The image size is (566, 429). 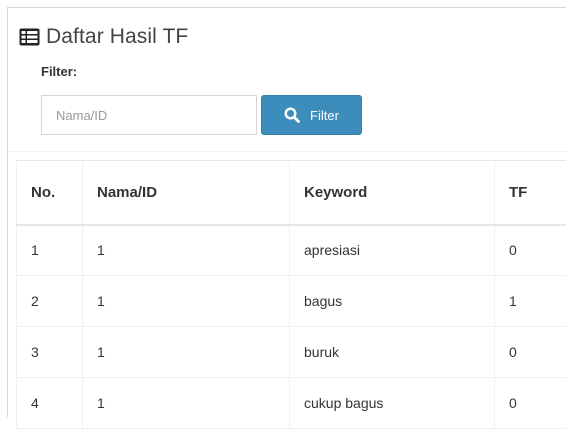 I want to click on cell-tf: 1, so click(x=530, y=301).